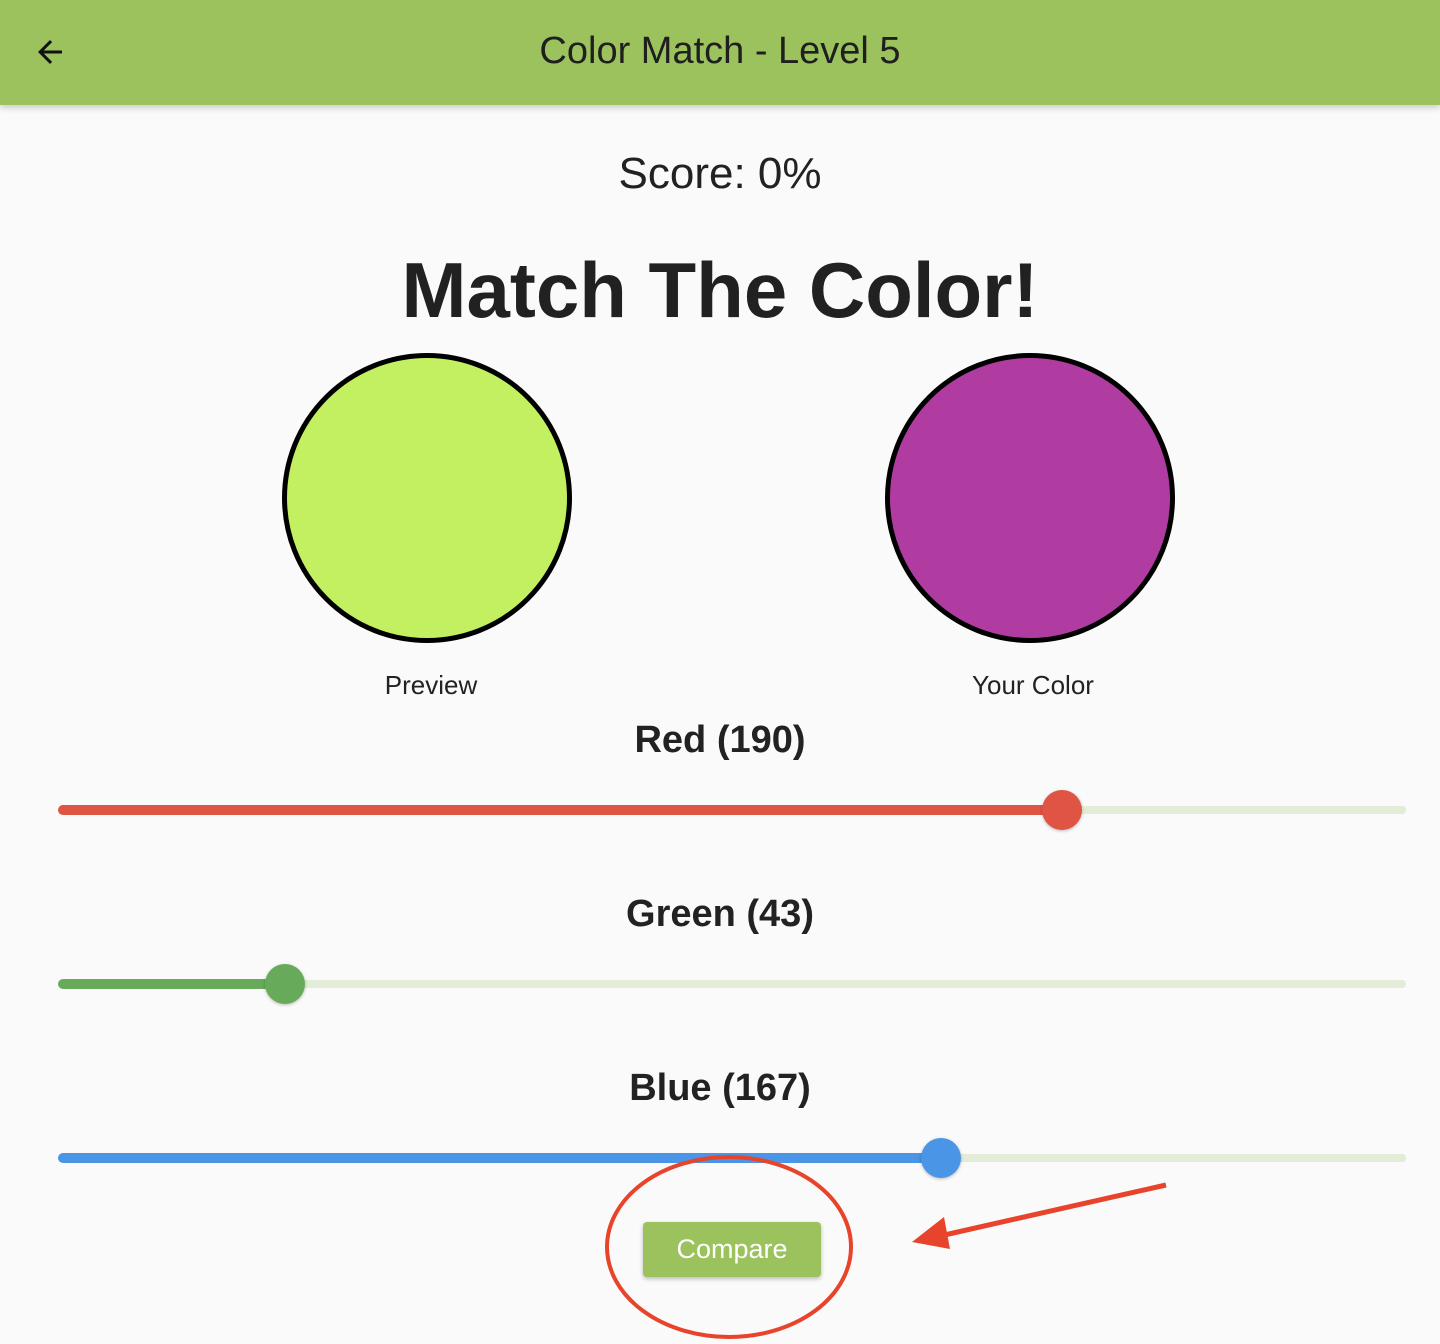 The width and height of the screenshot is (1440, 1344). What do you see at coordinates (720, 290) in the screenshot?
I see `page-heading: Match The Color!` at bounding box center [720, 290].